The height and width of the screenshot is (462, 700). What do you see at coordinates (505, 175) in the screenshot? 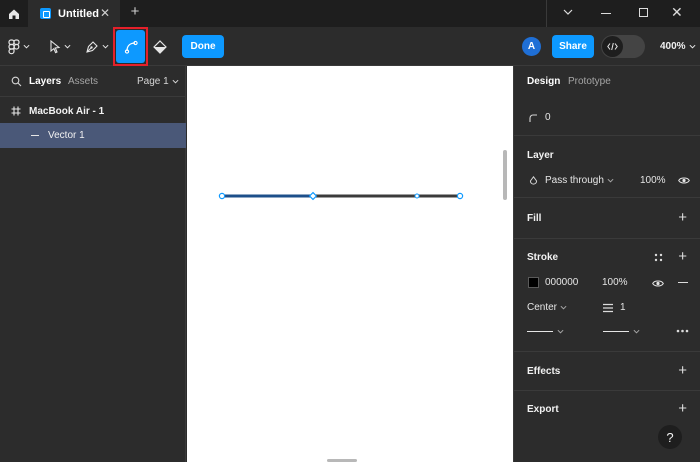
I see `vertical-scrollbar` at bounding box center [505, 175].